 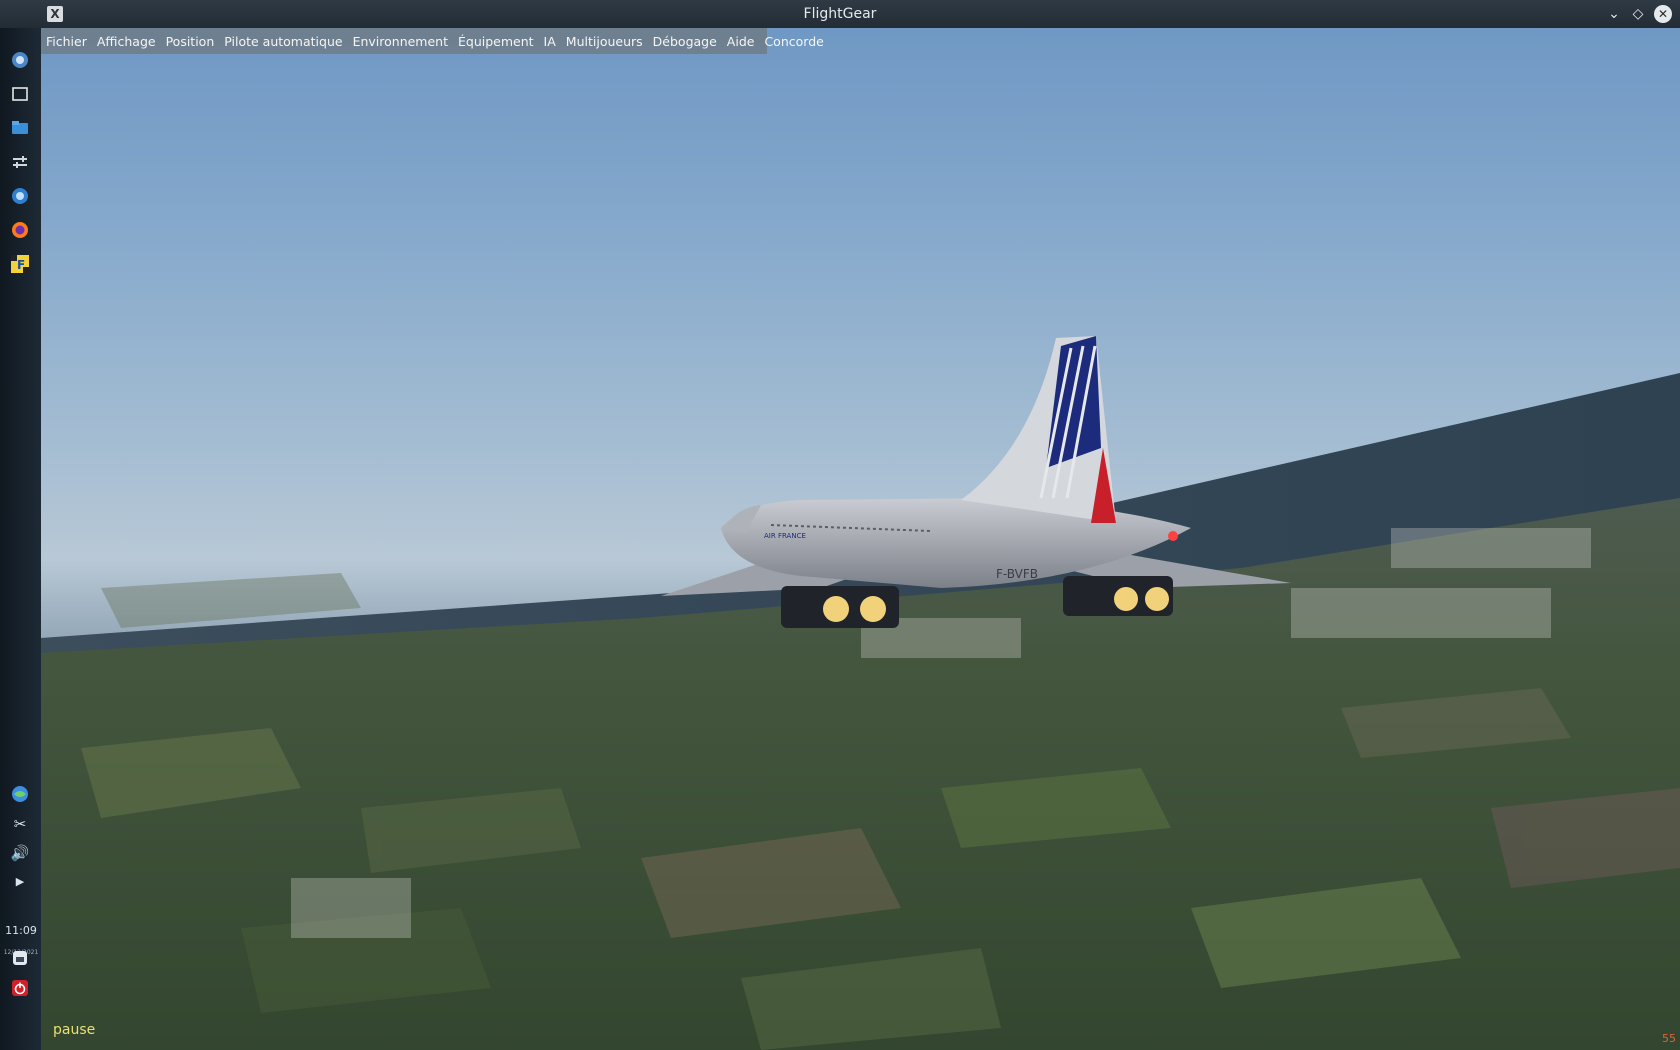 What do you see at coordinates (21, 930) in the screenshot?
I see `clock: 11:09` at bounding box center [21, 930].